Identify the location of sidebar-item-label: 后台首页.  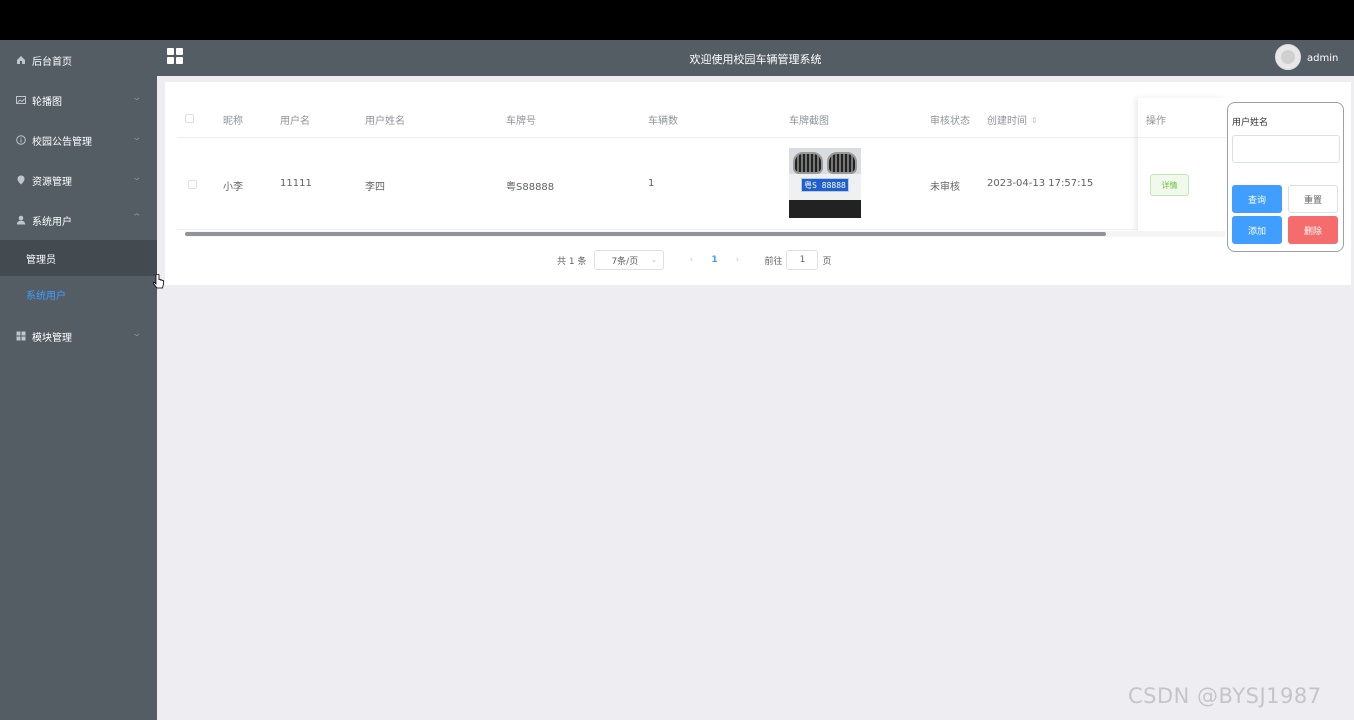
(52, 62).